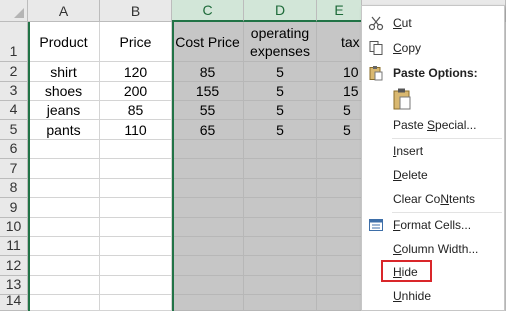  I want to click on cell-a13, so click(64, 285).